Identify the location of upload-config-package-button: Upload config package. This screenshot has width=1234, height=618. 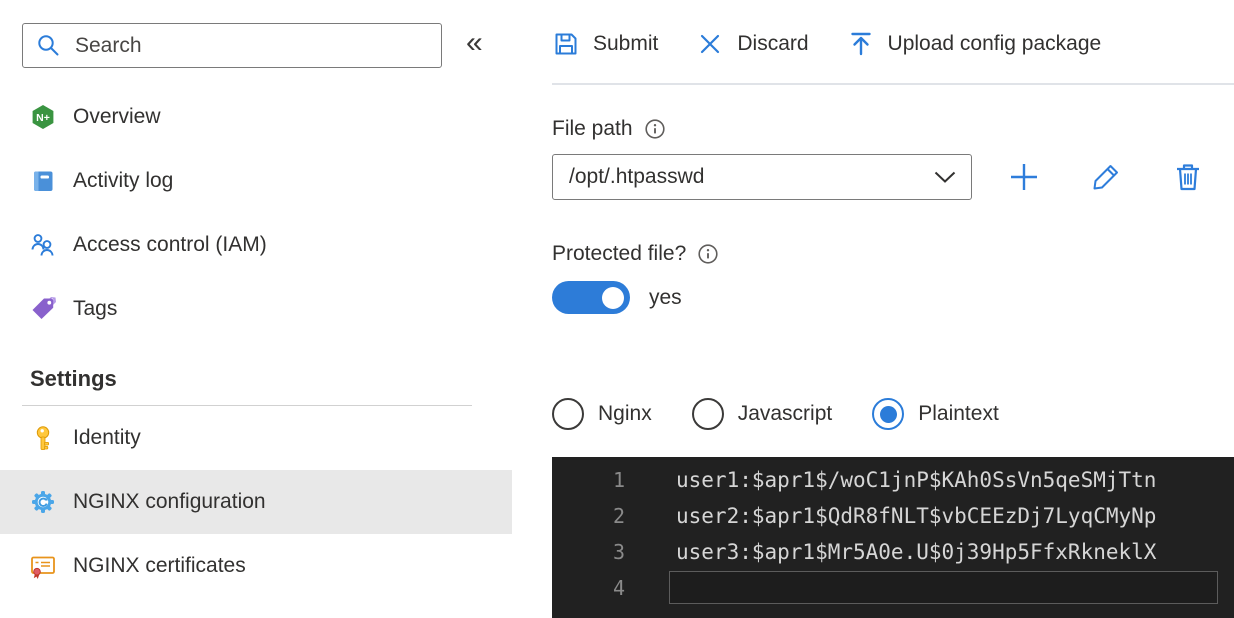
(974, 44).